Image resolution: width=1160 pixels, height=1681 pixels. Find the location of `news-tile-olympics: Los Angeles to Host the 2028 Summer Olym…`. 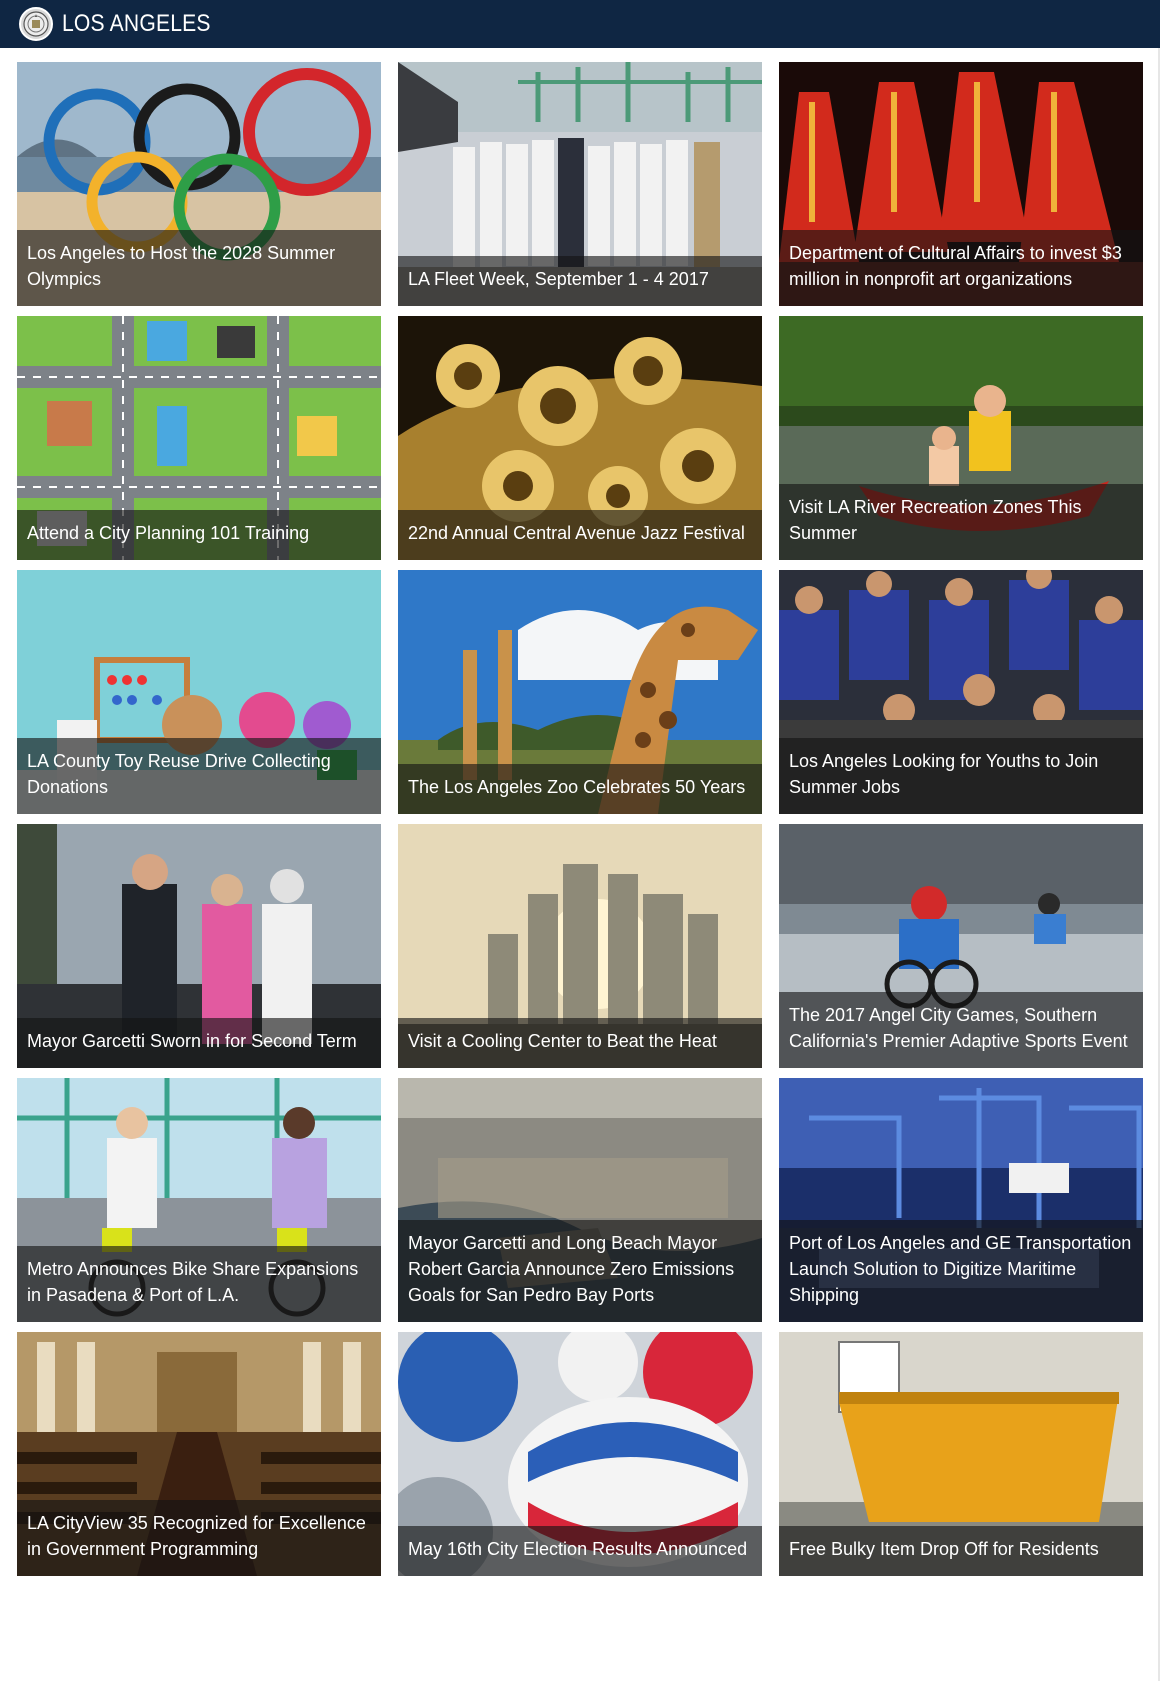

news-tile-olympics: Los Angeles to Host the 2028 Summer Olym… is located at coordinates (199, 184).